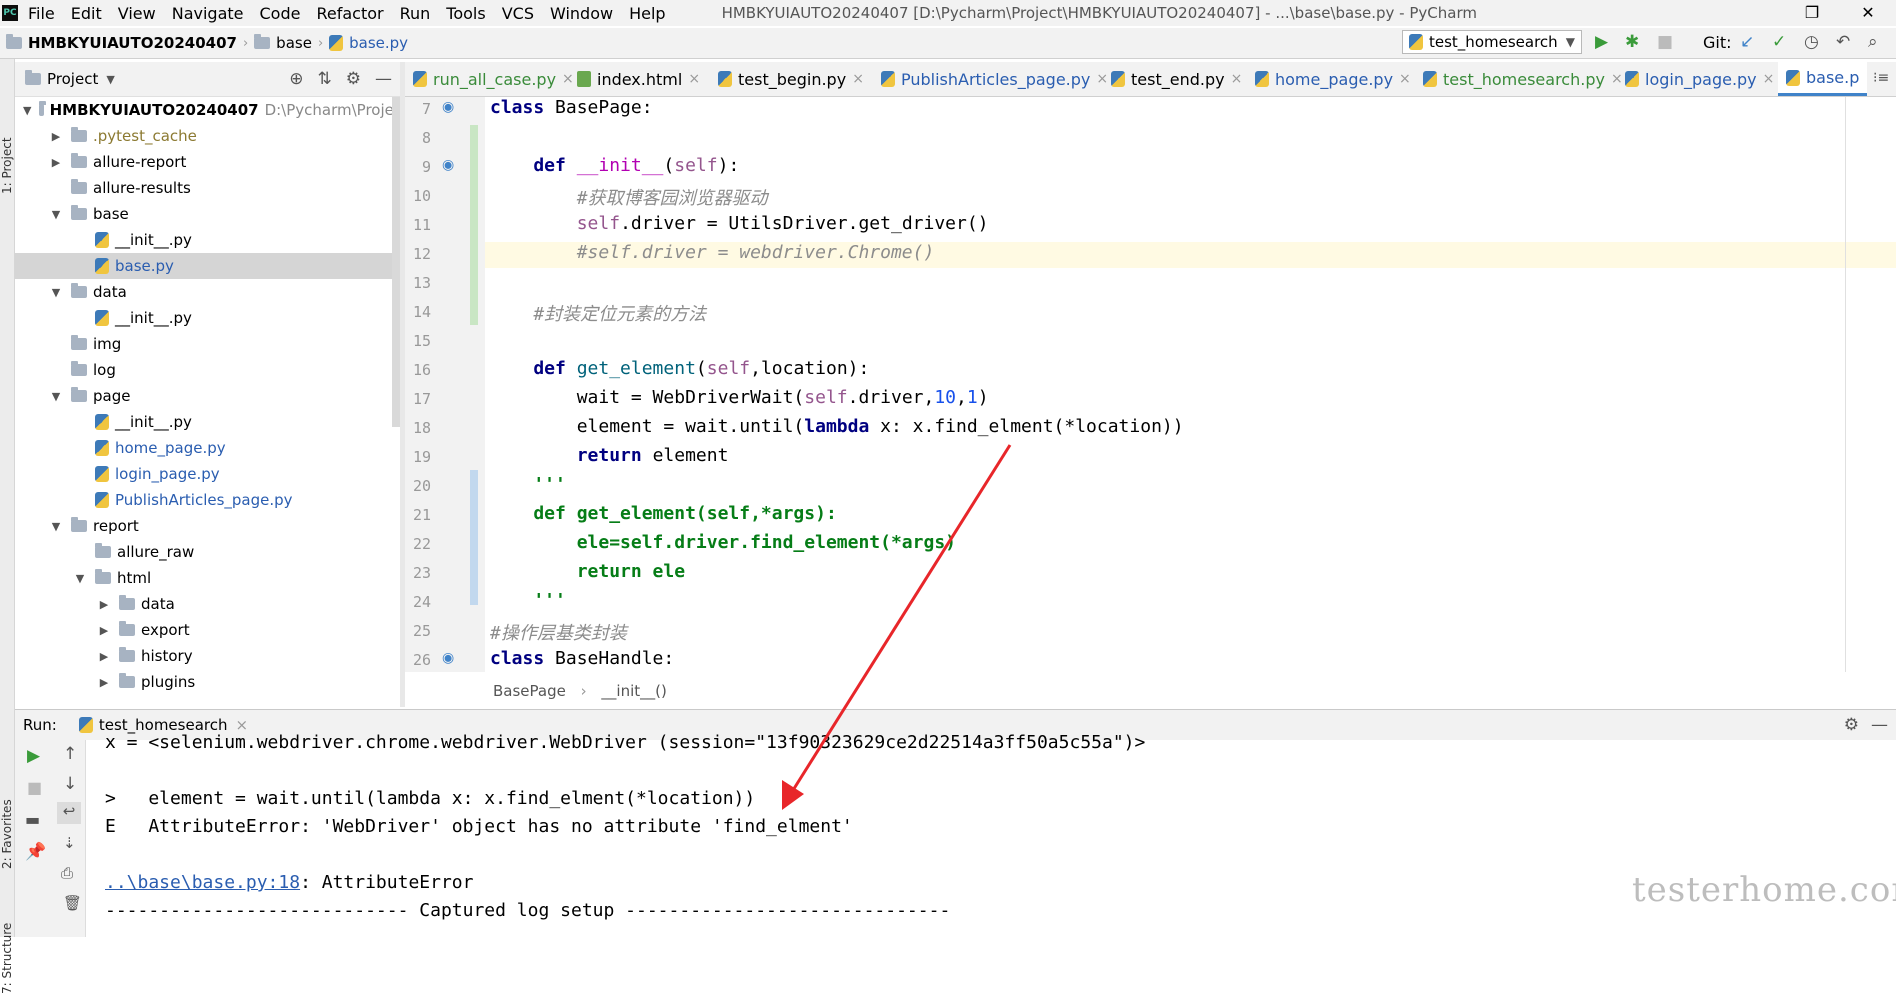 The width and height of the screenshot is (1896, 994). I want to click on tab-base-py: base.p, so click(1823, 79).